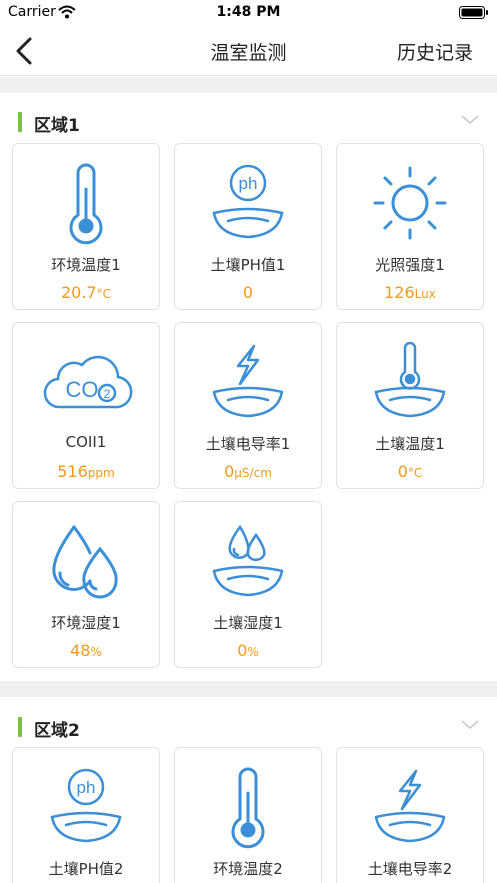 This screenshot has width=497, height=883. I want to click on sensor-value: 0%, so click(248, 650).